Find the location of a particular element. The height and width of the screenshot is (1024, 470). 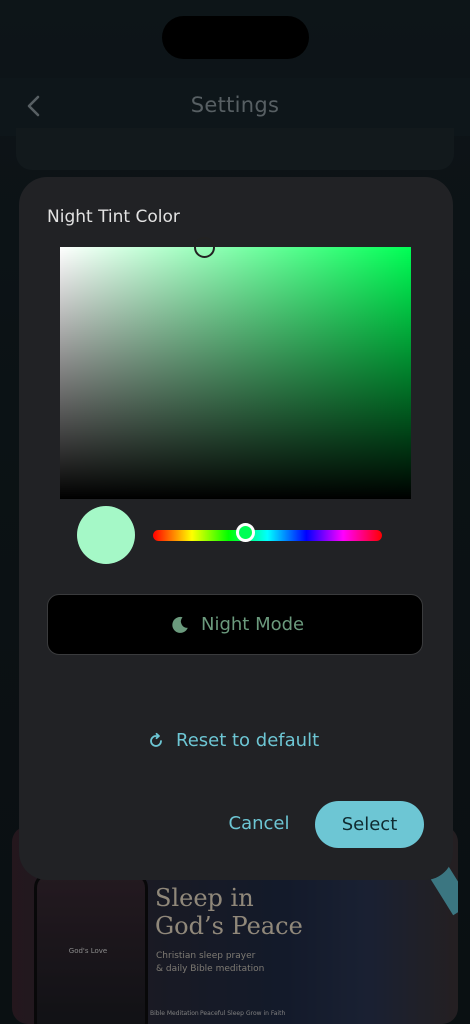

night-mode-label: Night Mode is located at coordinates (253, 624).